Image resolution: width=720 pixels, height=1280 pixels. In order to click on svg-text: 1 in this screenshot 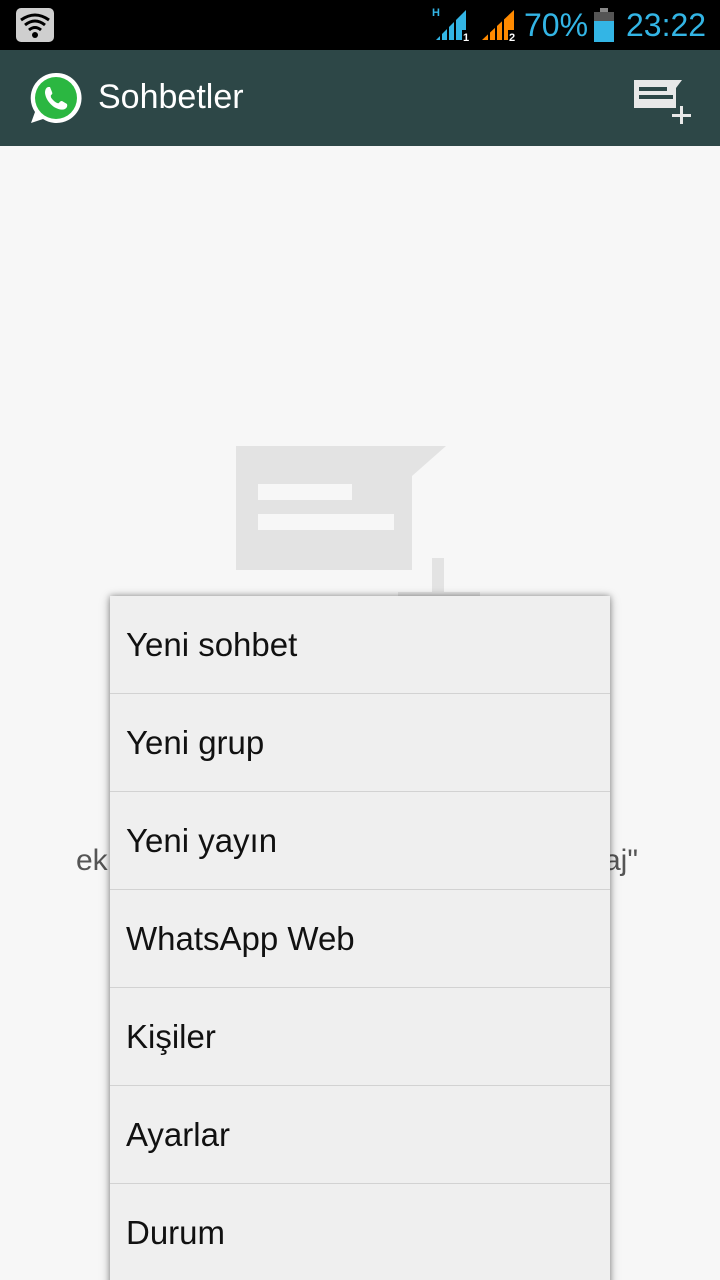, I will do `click(466, 37)`.